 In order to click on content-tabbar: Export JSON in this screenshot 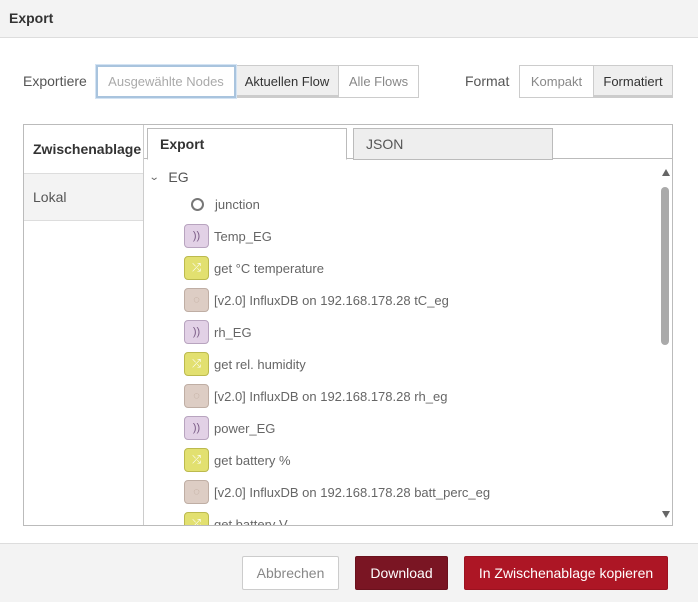, I will do `click(408, 142)`.